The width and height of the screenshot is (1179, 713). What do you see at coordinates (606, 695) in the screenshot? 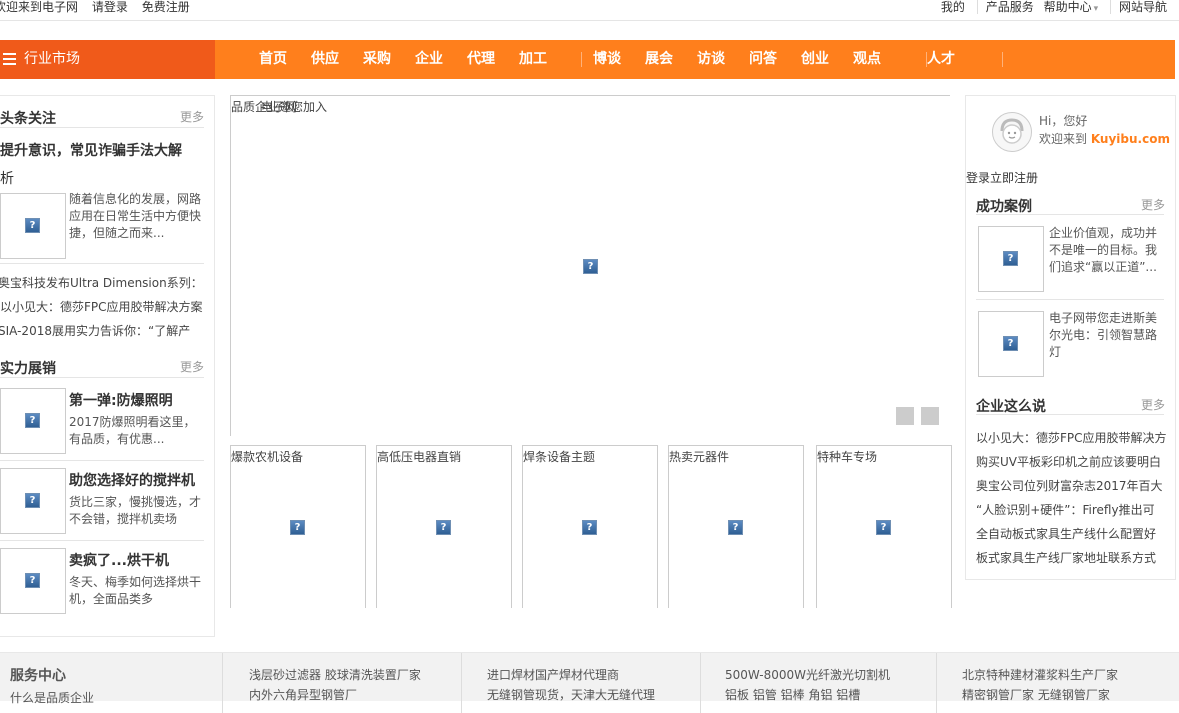
I see `footer-link: 无缝钢管现货，天津大无缝代理` at bounding box center [606, 695].